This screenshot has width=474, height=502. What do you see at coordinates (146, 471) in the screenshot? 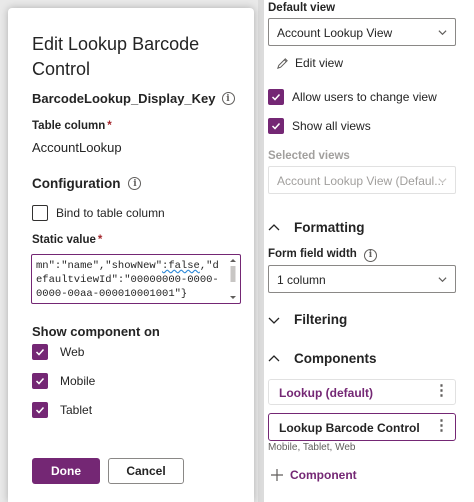
I see `cancel-button: Cancel` at bounding box center [146, 471].